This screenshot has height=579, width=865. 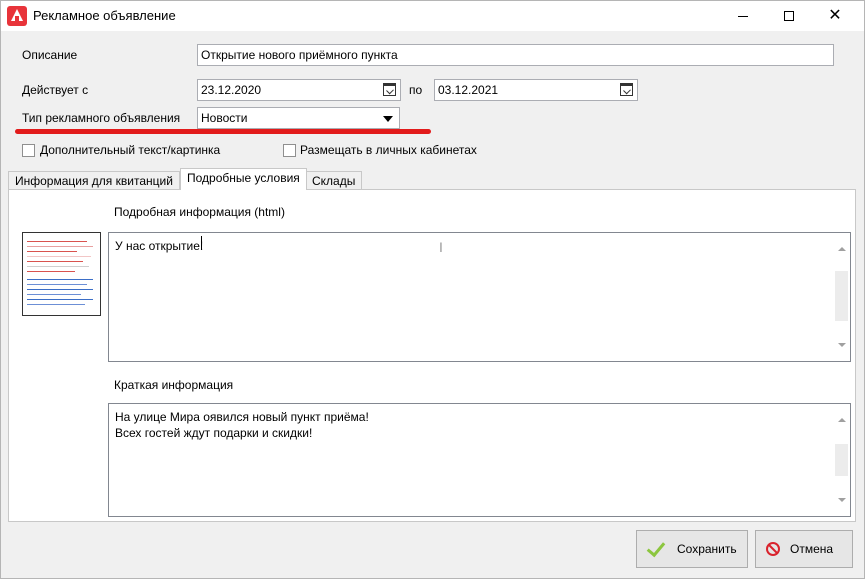 I want to click on maximize-icon, so click(x=789, y=16).